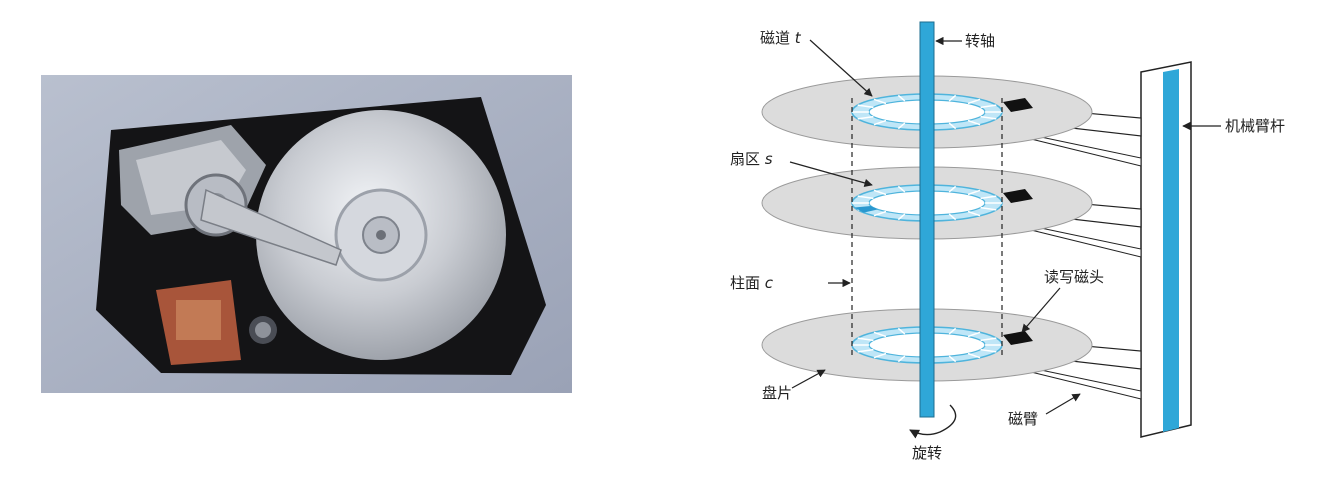 This screenshot has width=1329, height=485. Describe the element at coordinates (980, 41) in the screenshot. I see `spindle-label: 转轴` at that location.